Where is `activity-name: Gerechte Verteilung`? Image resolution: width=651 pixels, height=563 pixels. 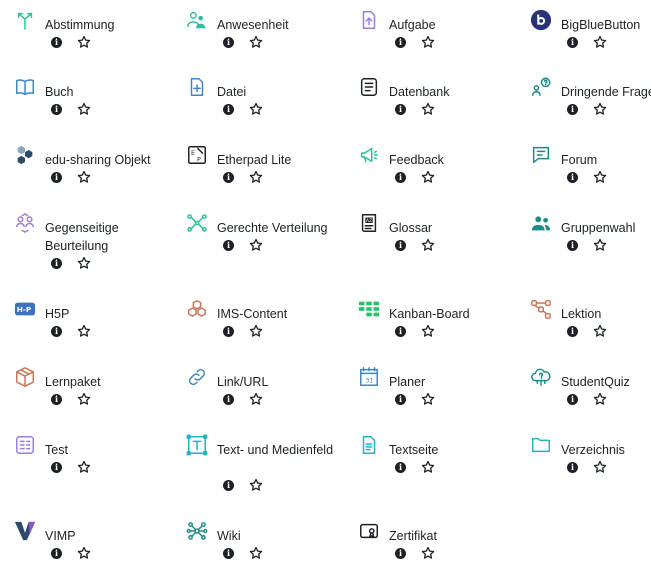 activity-name: Gerechte Verteilung is located at coordinates (284, 228).